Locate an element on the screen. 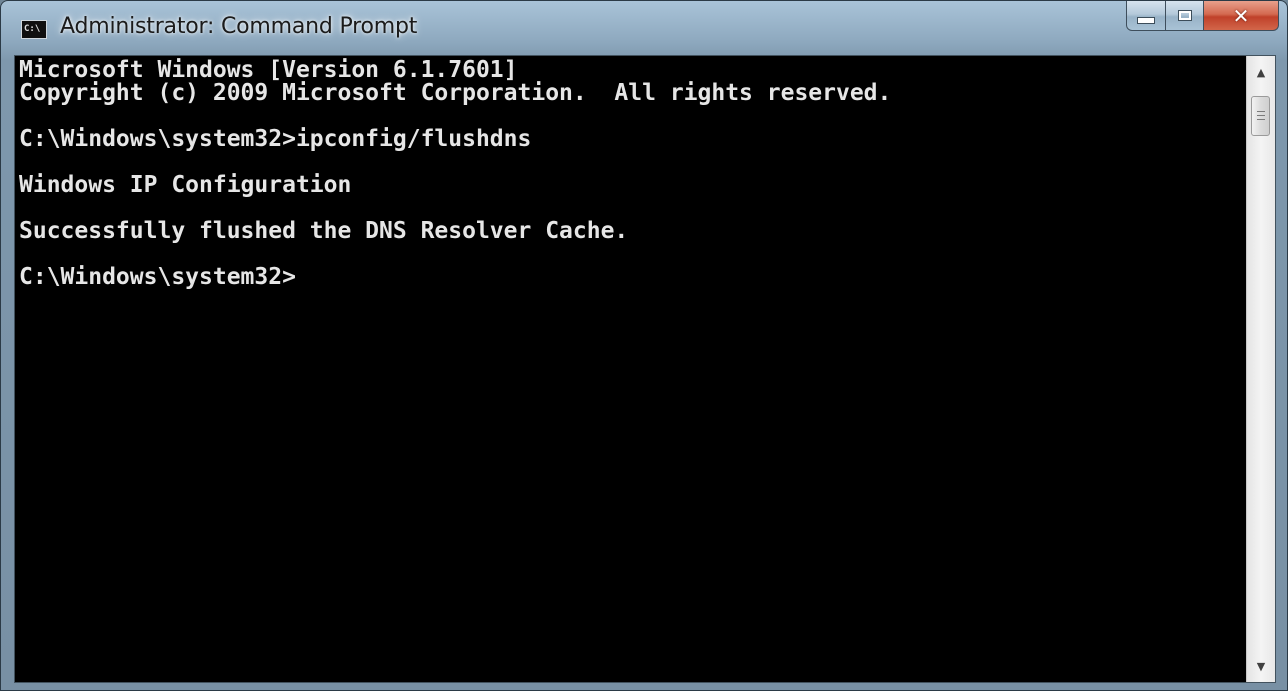 This screenshot has width=1288, height=691. console-line: Windows IP Configuration is located at coordinates (185, 185).